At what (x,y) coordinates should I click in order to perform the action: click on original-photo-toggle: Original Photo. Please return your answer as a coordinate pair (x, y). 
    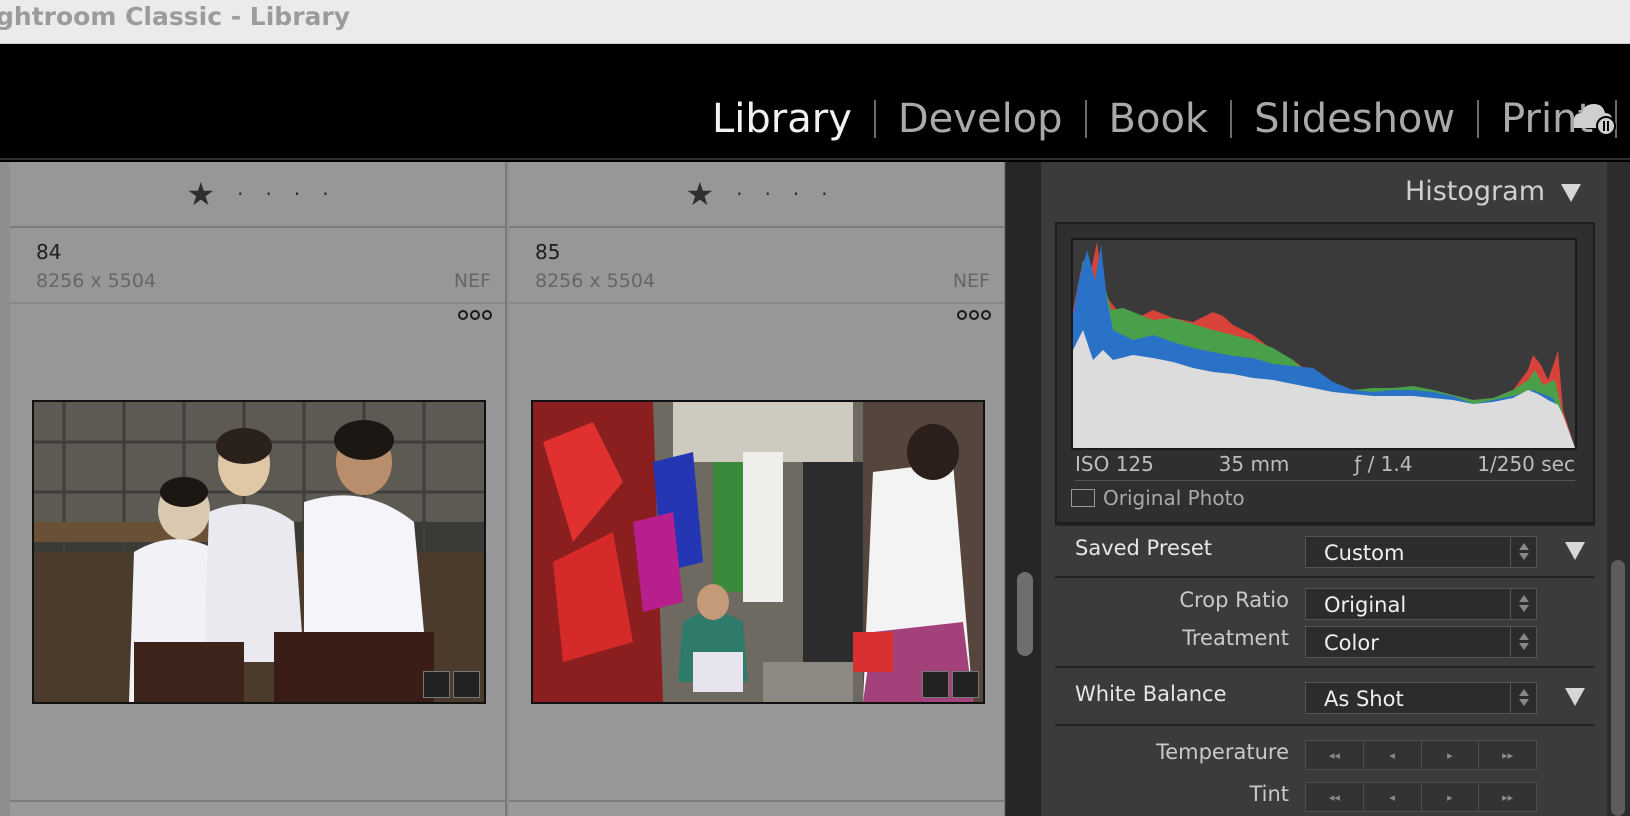
    Looking at the image, I should click on (1158, 498).